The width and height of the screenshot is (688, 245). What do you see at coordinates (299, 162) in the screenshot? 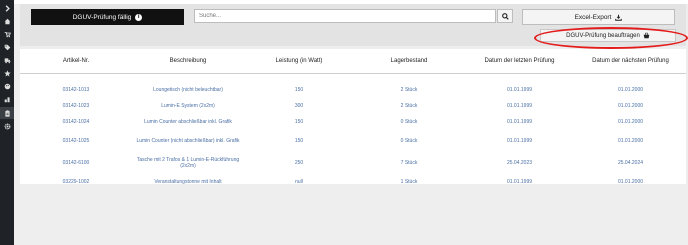
I see `power: 250` at bounding box center [299, 162].